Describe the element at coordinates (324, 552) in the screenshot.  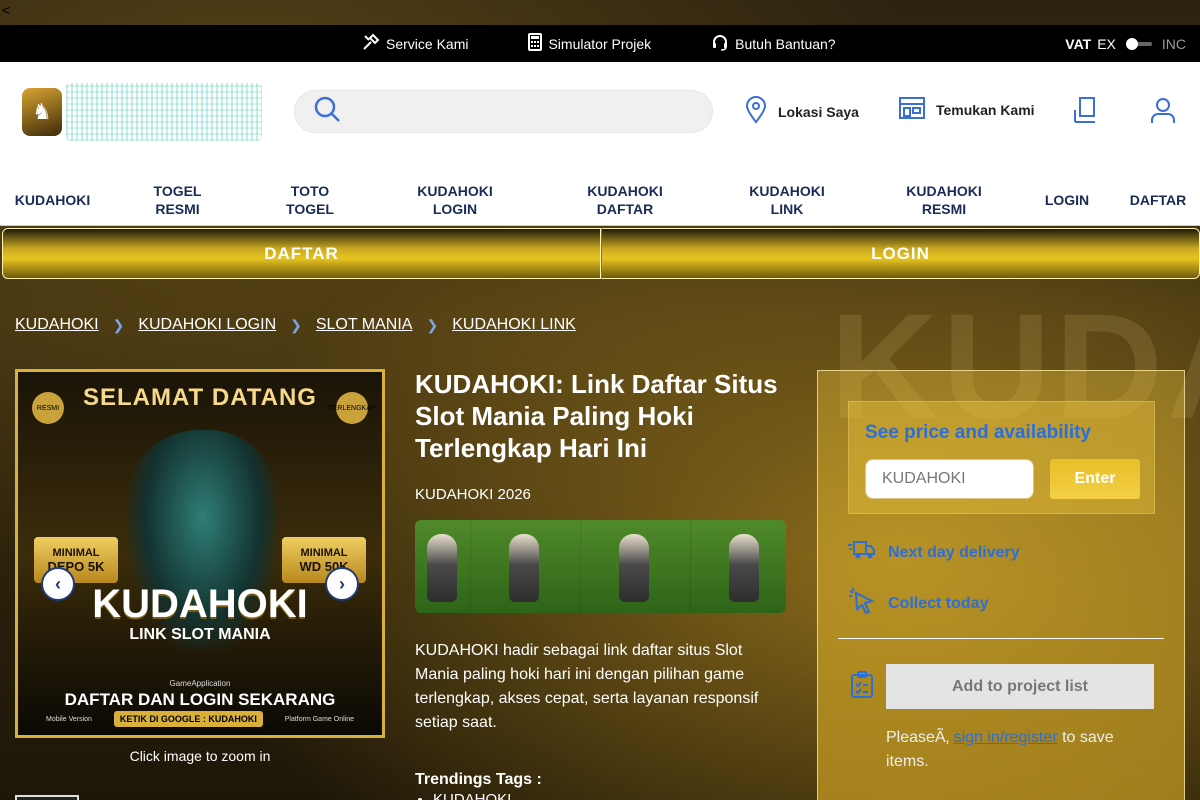
I see `min-withdraw-small: MINIMAL` at that location.